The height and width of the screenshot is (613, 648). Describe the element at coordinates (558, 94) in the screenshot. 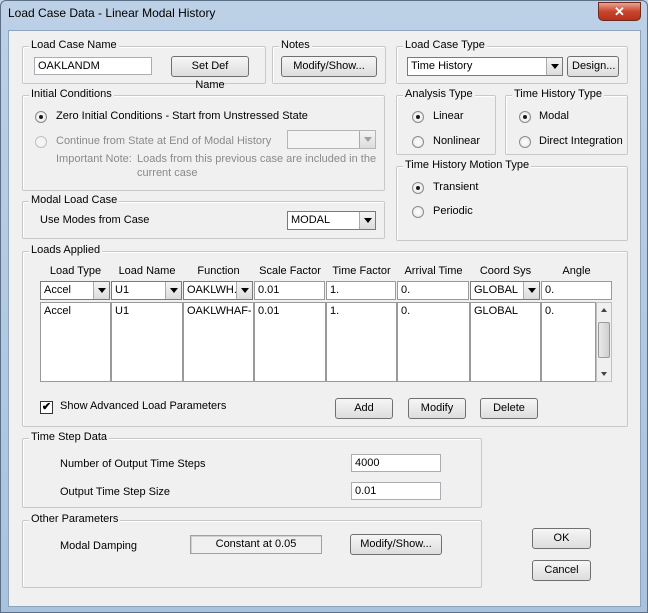

I see `time-history-type-legend: Time History Type` at that location.